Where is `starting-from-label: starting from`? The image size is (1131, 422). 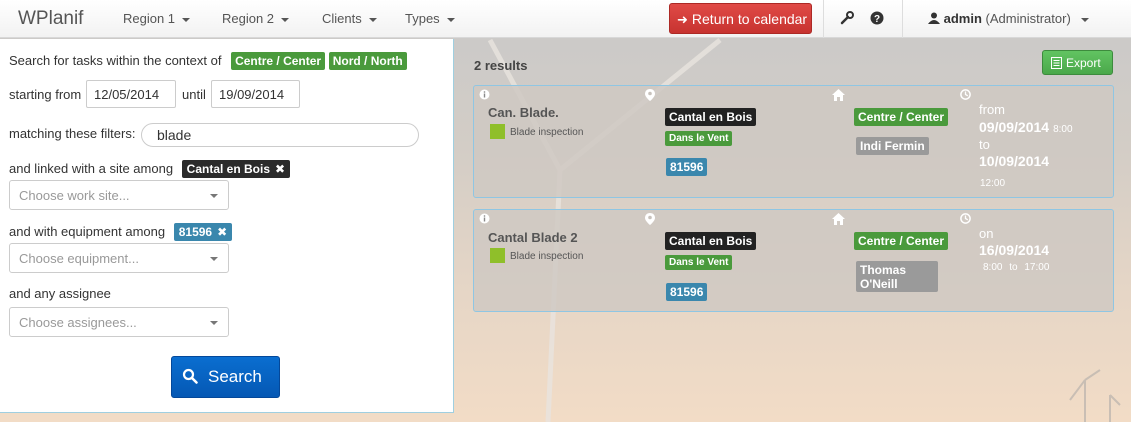 starting-from-label: starting from is located at coordinates (45, 94).